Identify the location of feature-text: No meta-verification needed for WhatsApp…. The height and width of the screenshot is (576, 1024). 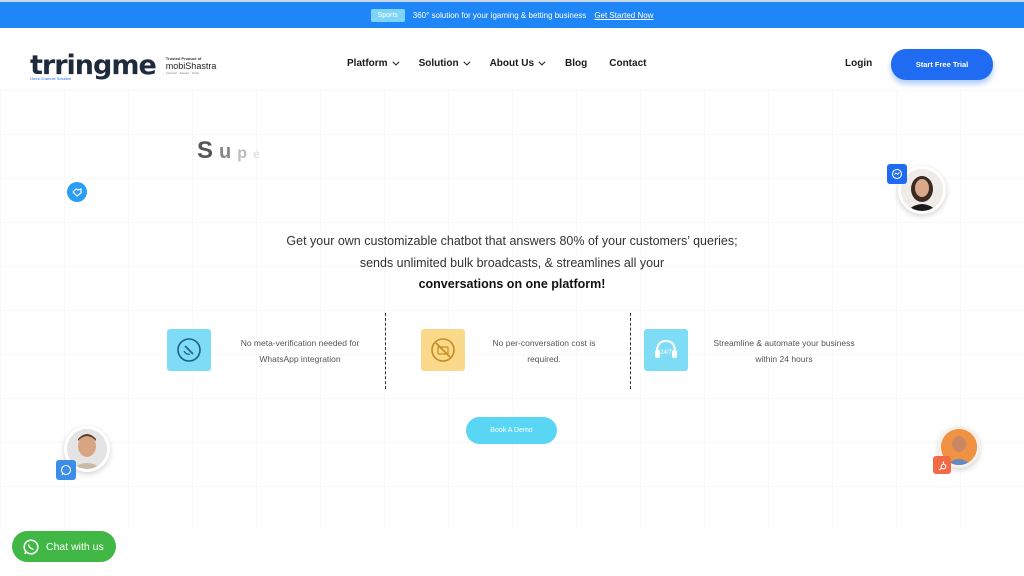
(300, 351).